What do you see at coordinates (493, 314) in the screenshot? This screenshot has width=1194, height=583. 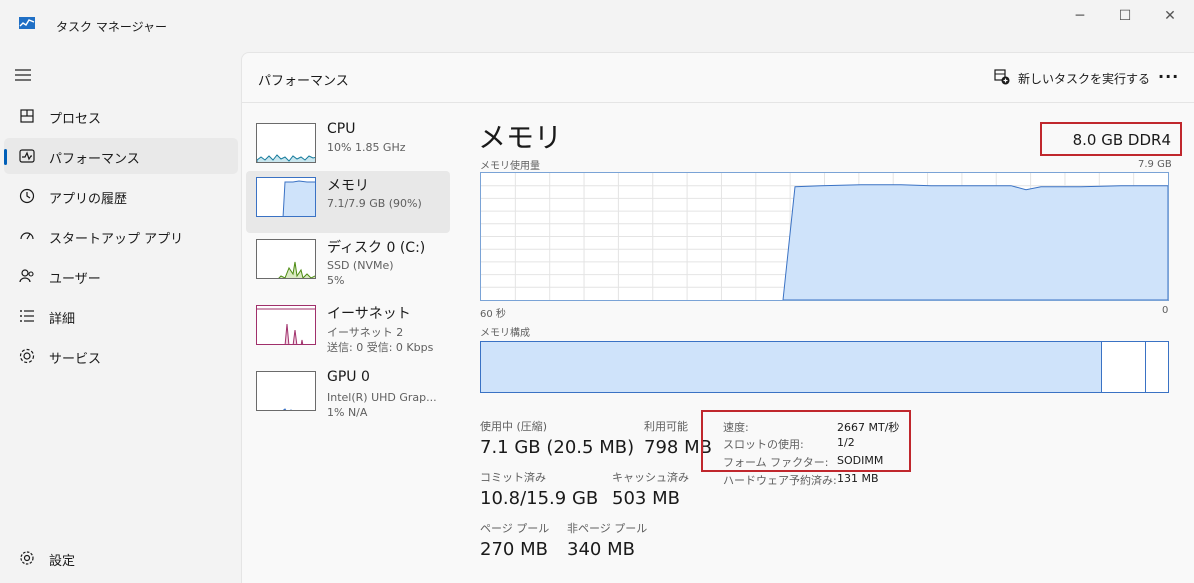 I see `time-axis-start: 60 秒` at bounding box center [493, 314].